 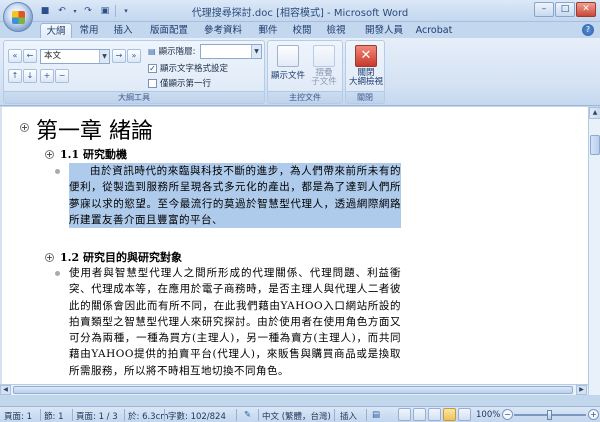 I want to click on show-level-row: ▤ 顯示階層:, so click(x=172, y=51).